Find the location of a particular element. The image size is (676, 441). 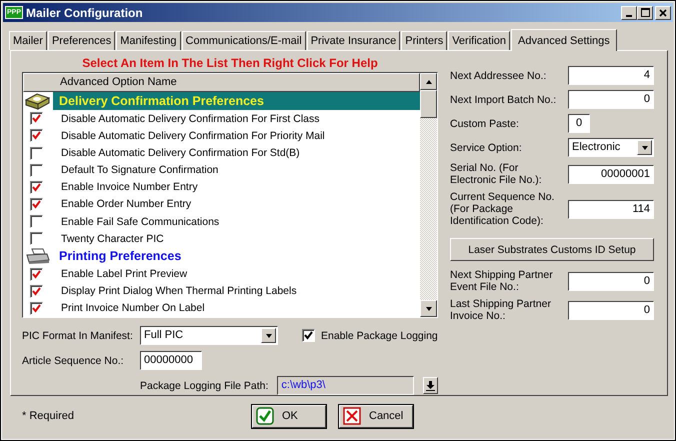

field-label: Custom Paste: is located at coordinates (485, 124).